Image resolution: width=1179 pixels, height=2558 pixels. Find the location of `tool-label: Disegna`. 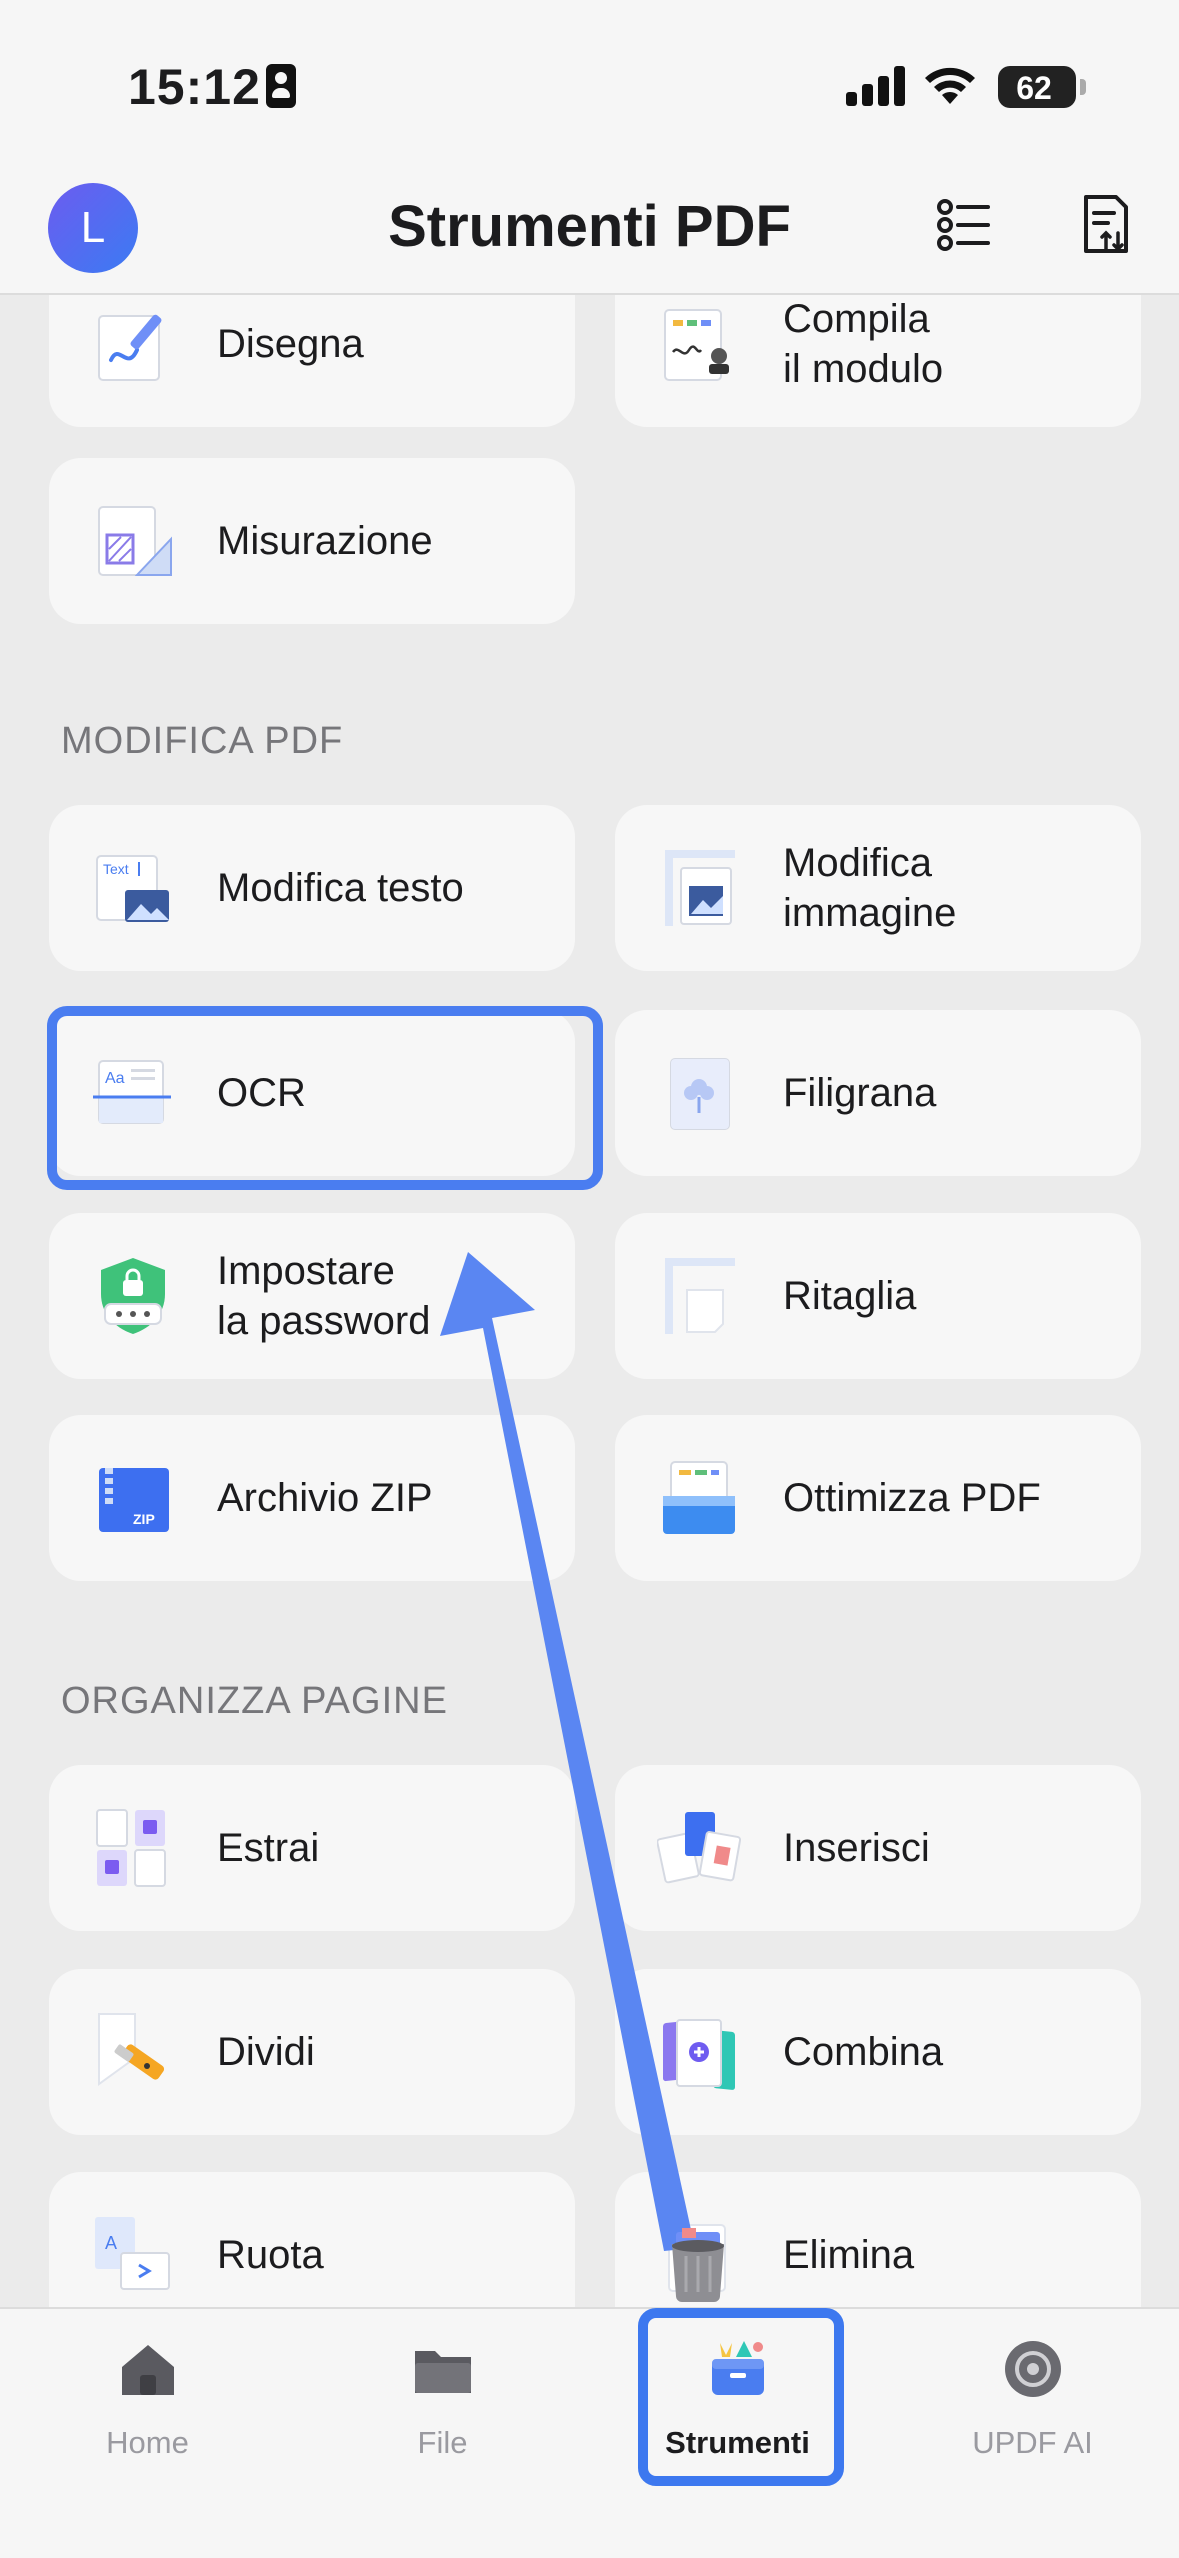

tool-label: Disegna is located at coordinates (290, 344).